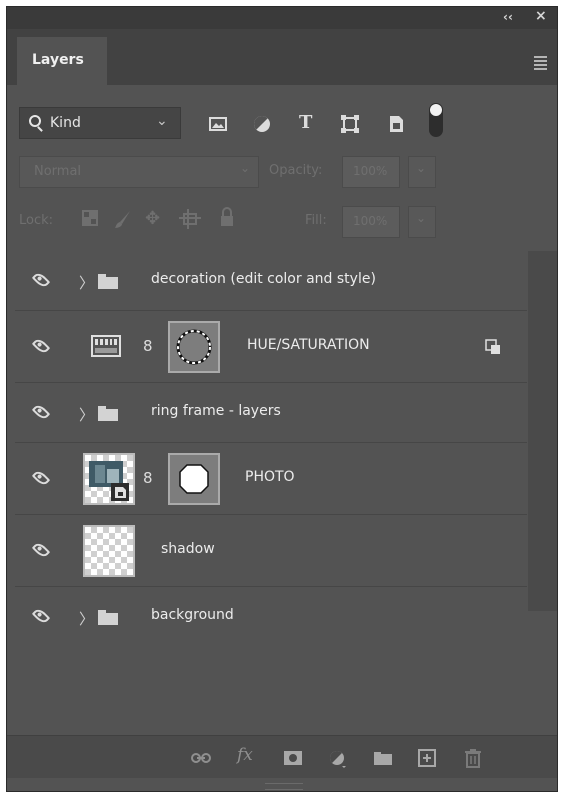 Image resolution: width=566 pixels, height=798 pixels. What do you see at coordinates (541, 16) in the screenshot?
I see `close-panel-icon: ×` at bounding box center [541, 16].